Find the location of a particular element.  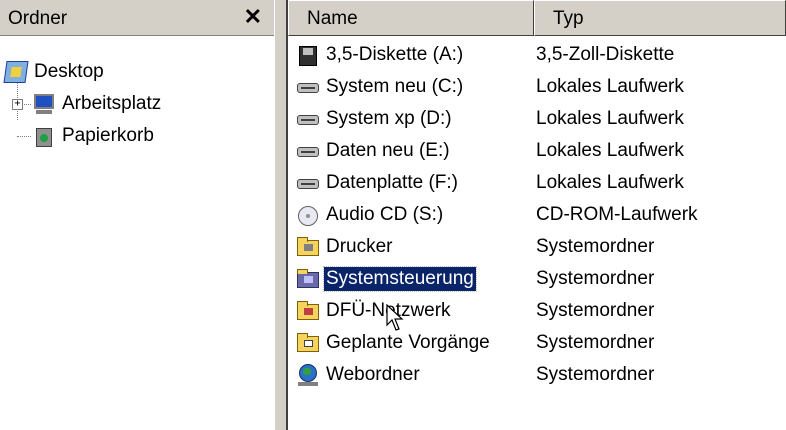

expand-icon: + is located at coordinates (17, 104).